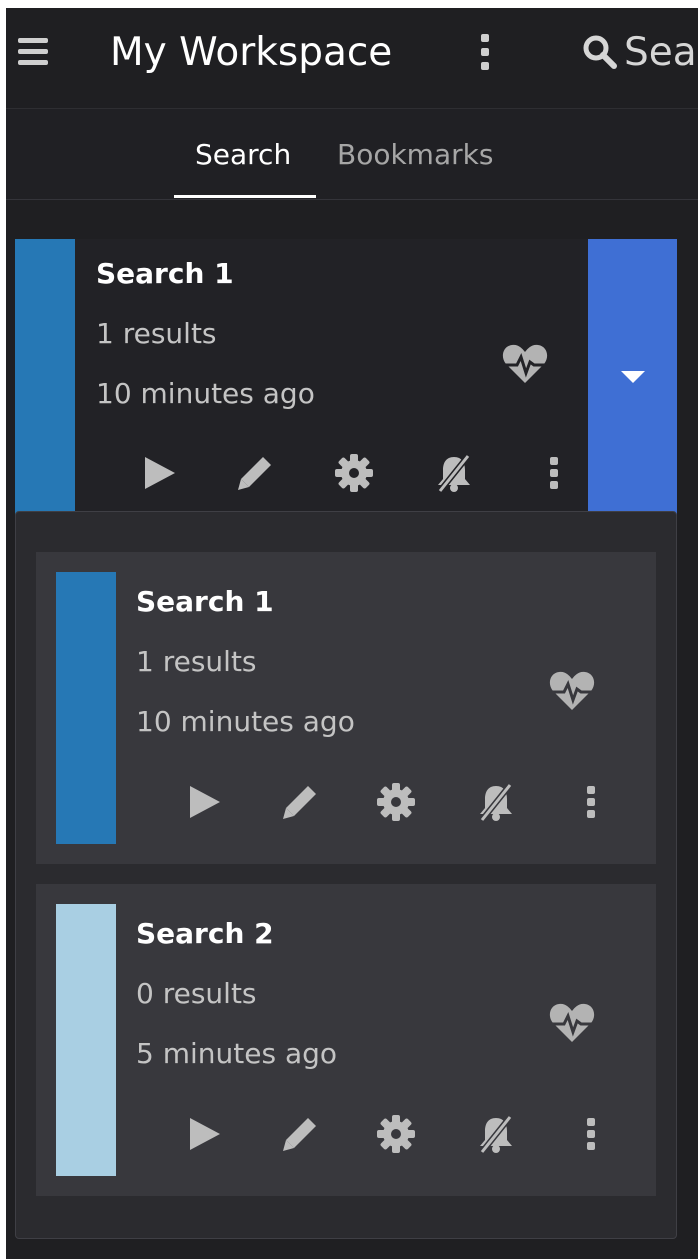  What do you see at coordinates (196, 993) in the screenshot?
I see `search-results-count: 0 results` at bounding box center [196, 993].